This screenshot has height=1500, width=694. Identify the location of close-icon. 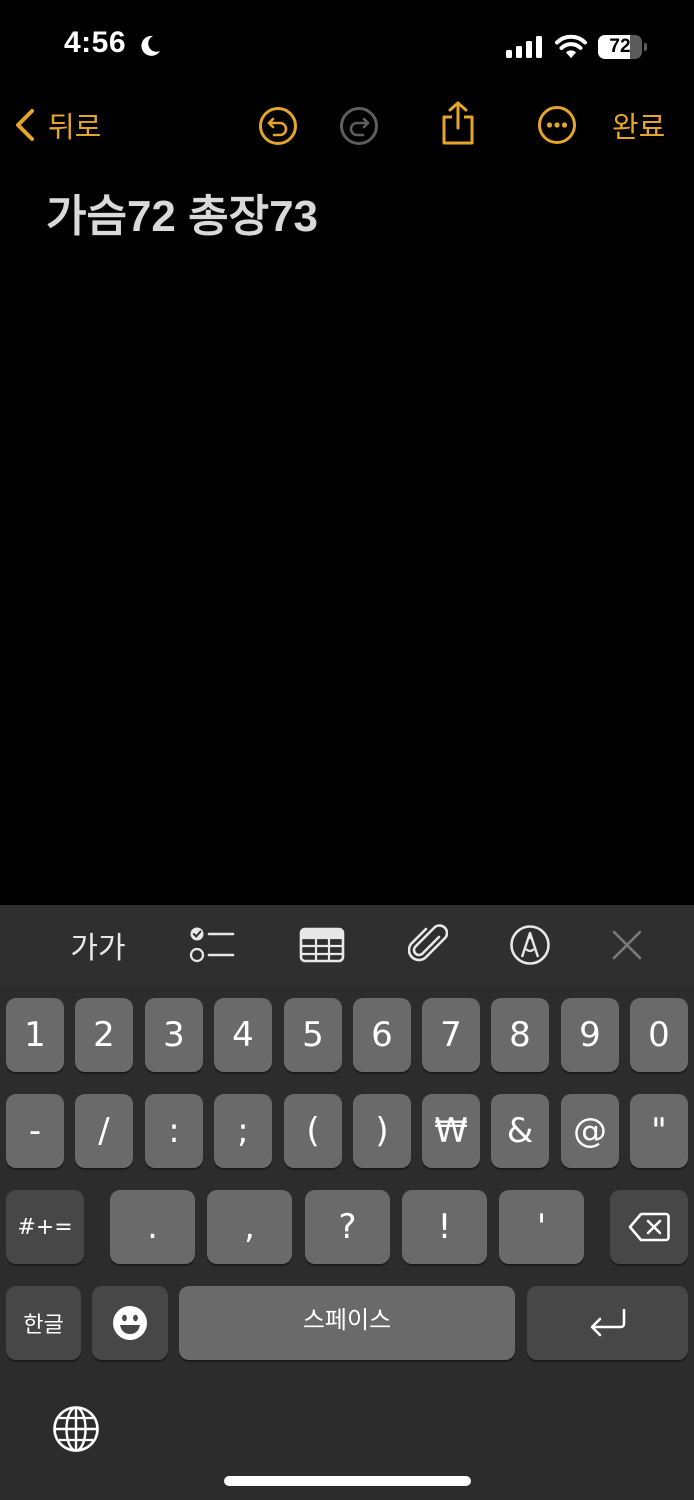
(627, 945).